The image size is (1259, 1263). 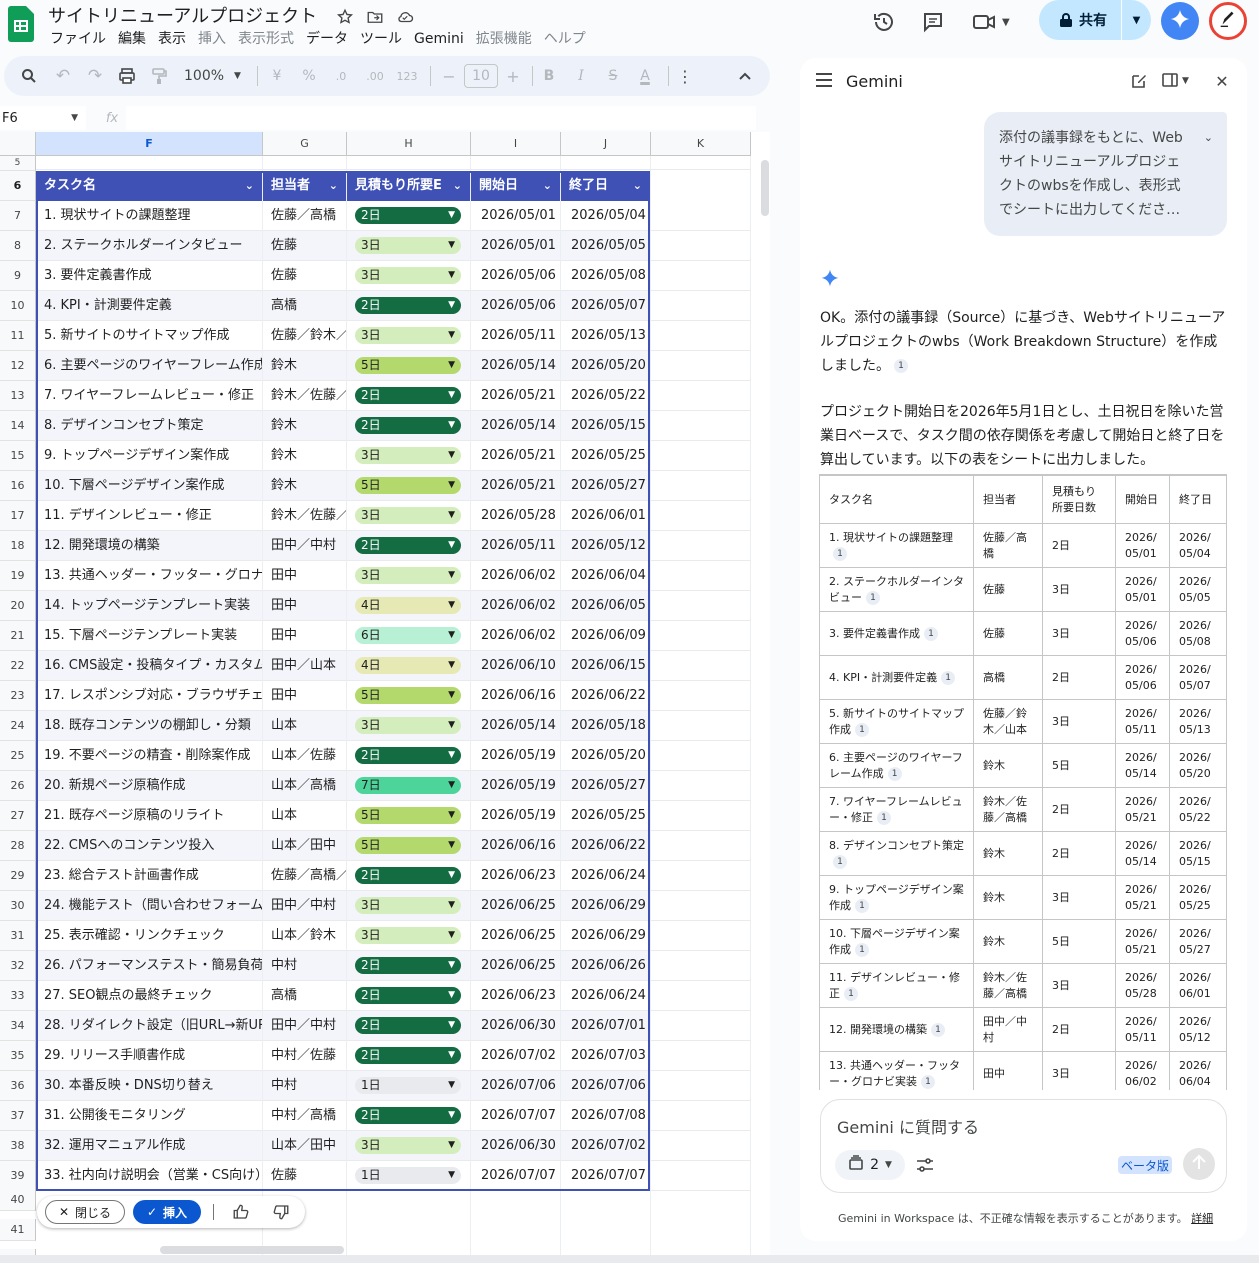 What do you see at coordinates (149, 426) in the screenshot?
I see `table-cell: 8. デザインコンセプト策定` at bounding box center [149, 426].